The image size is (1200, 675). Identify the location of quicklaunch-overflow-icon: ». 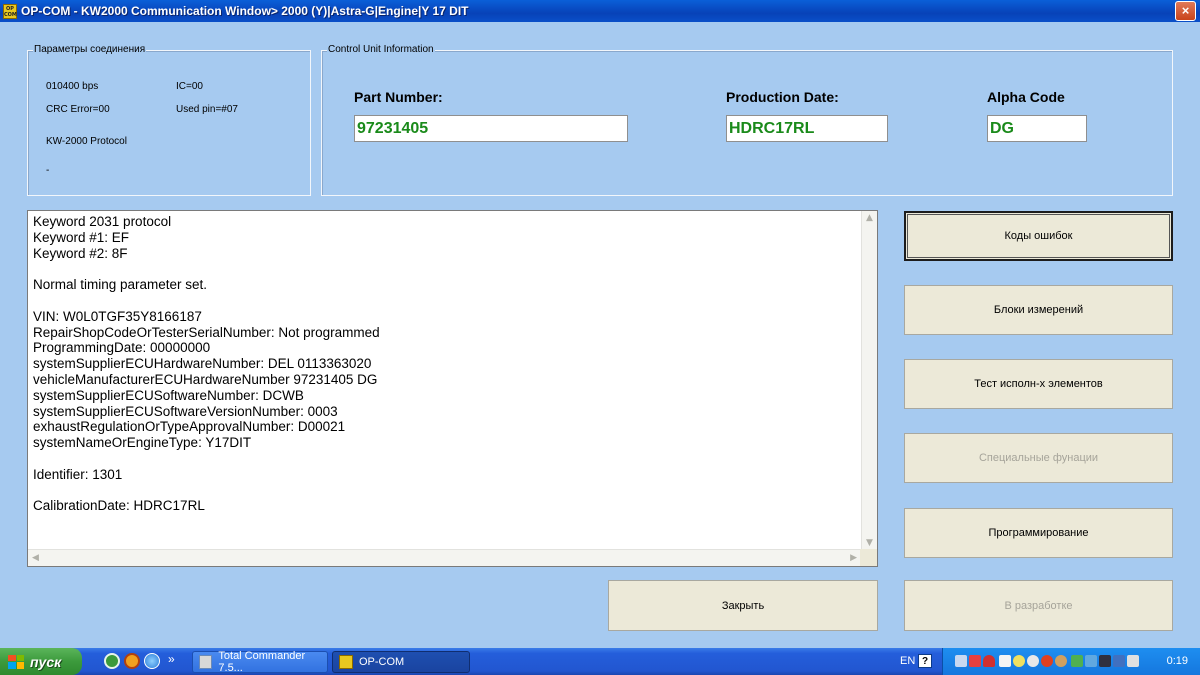
(171, 659).